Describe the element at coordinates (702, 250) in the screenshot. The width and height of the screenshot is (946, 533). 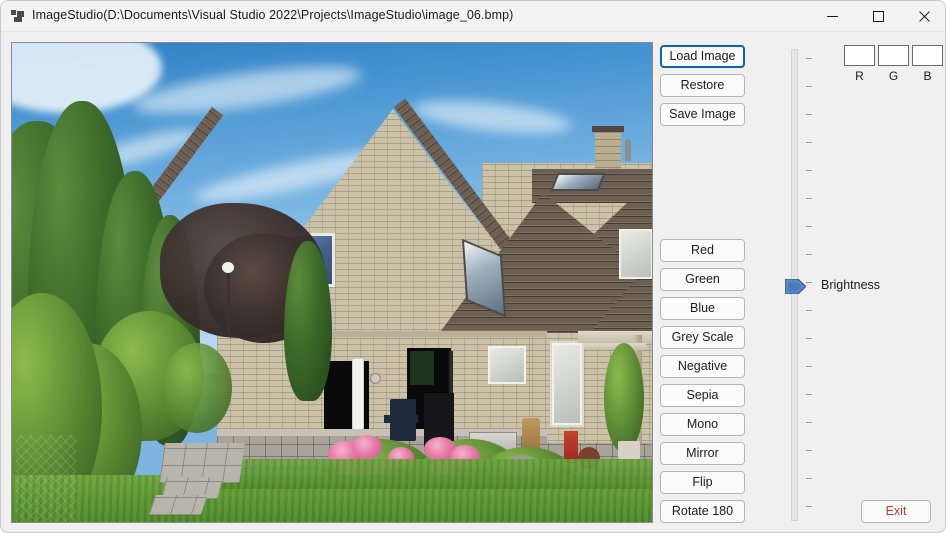
I see `filter-button-red: Red` at that location.